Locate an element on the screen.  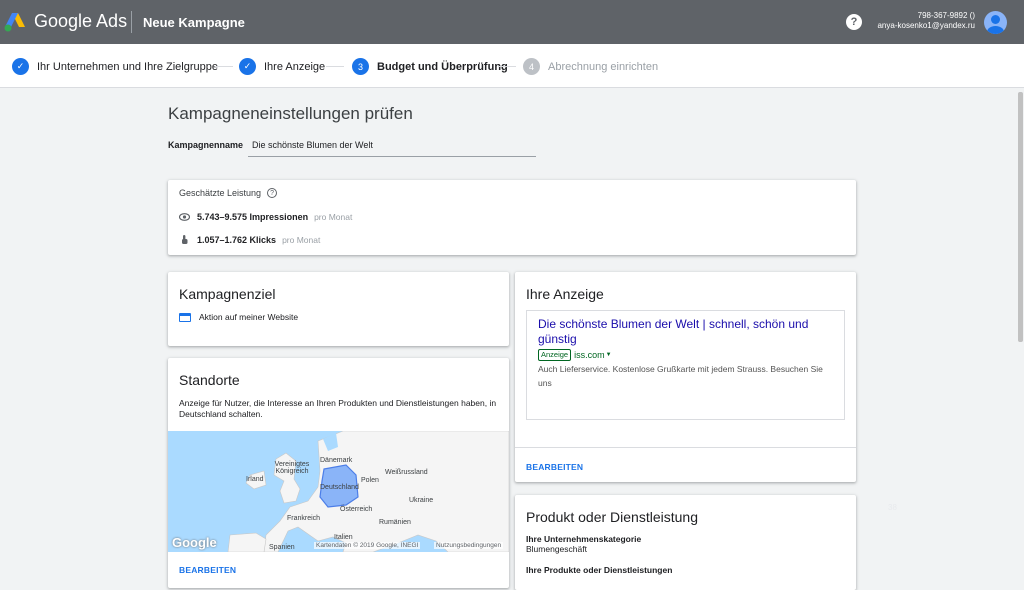
map-label: Dänemark is located at coordinates (336, 460).